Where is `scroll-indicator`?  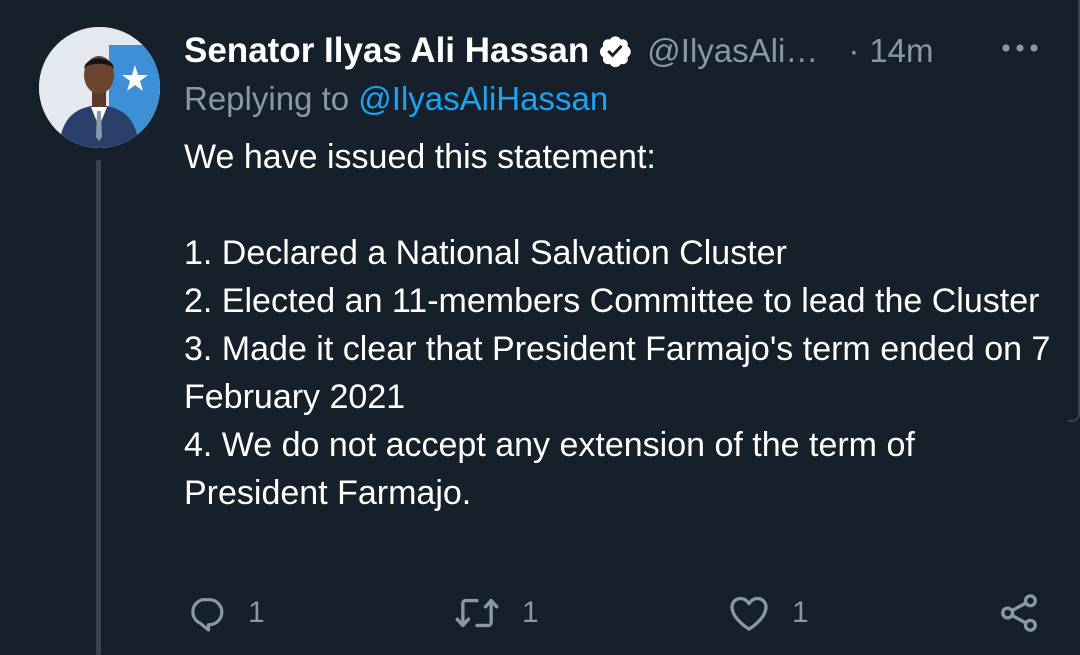
scroll-indicator is located at coordinates (1074, 211).